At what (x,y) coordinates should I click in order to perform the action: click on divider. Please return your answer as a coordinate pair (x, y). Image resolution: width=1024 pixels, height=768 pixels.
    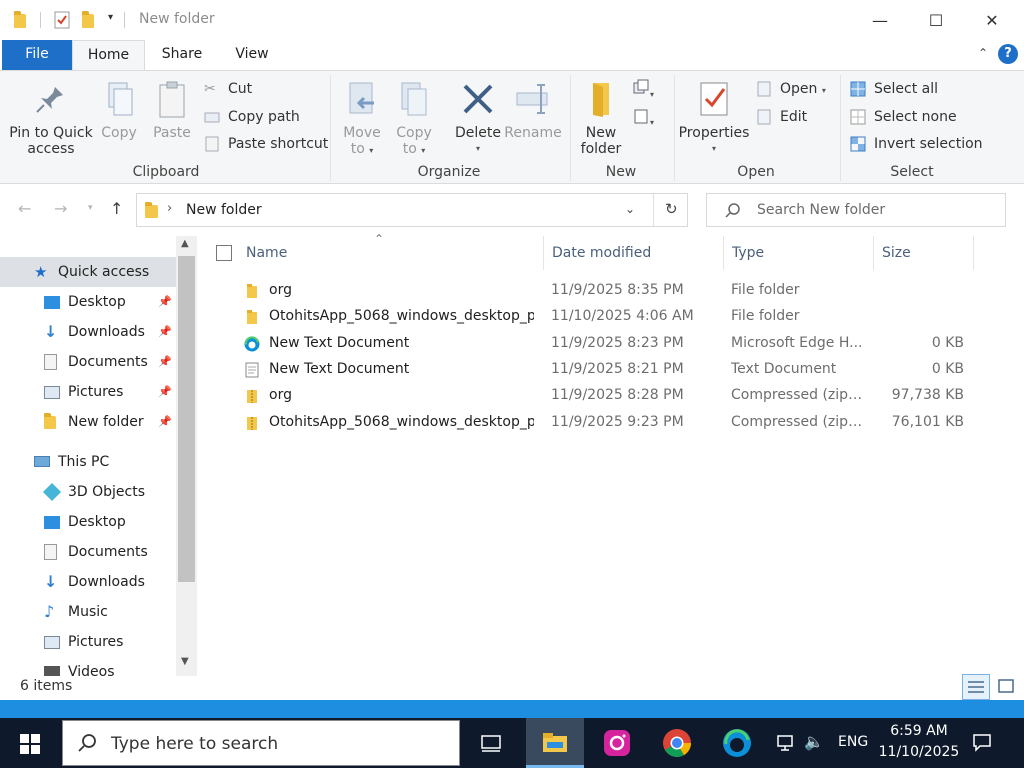
    Looking at the image, I should click on (40, 20).